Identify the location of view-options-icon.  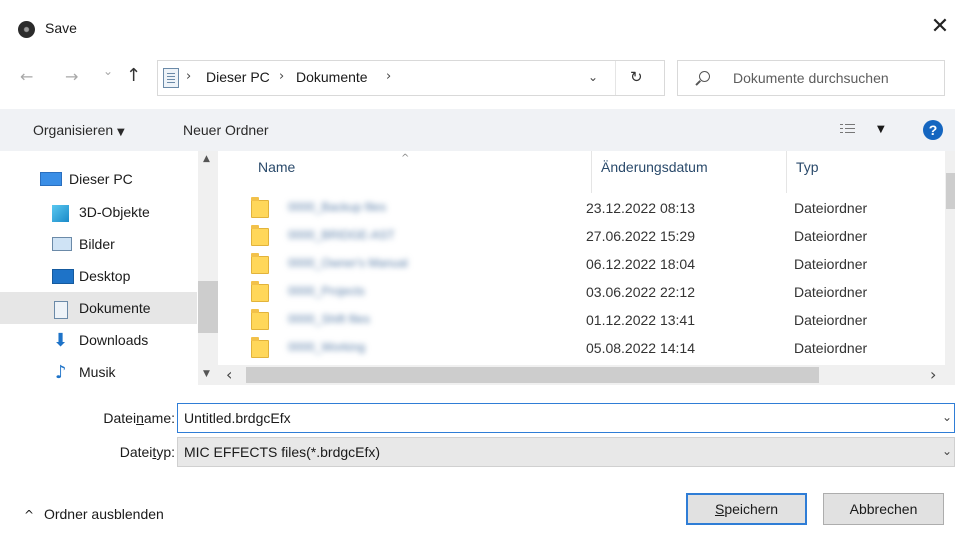
(848, 129).